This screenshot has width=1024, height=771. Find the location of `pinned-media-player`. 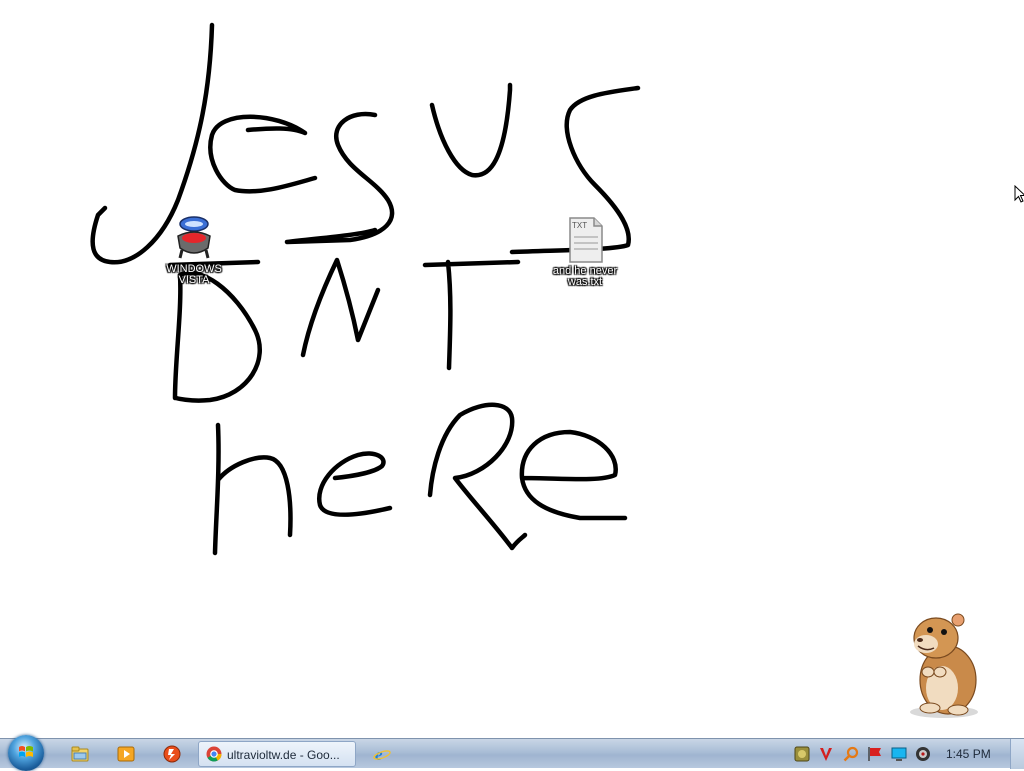

pinned-media-player is located at coordinates (126, 754).